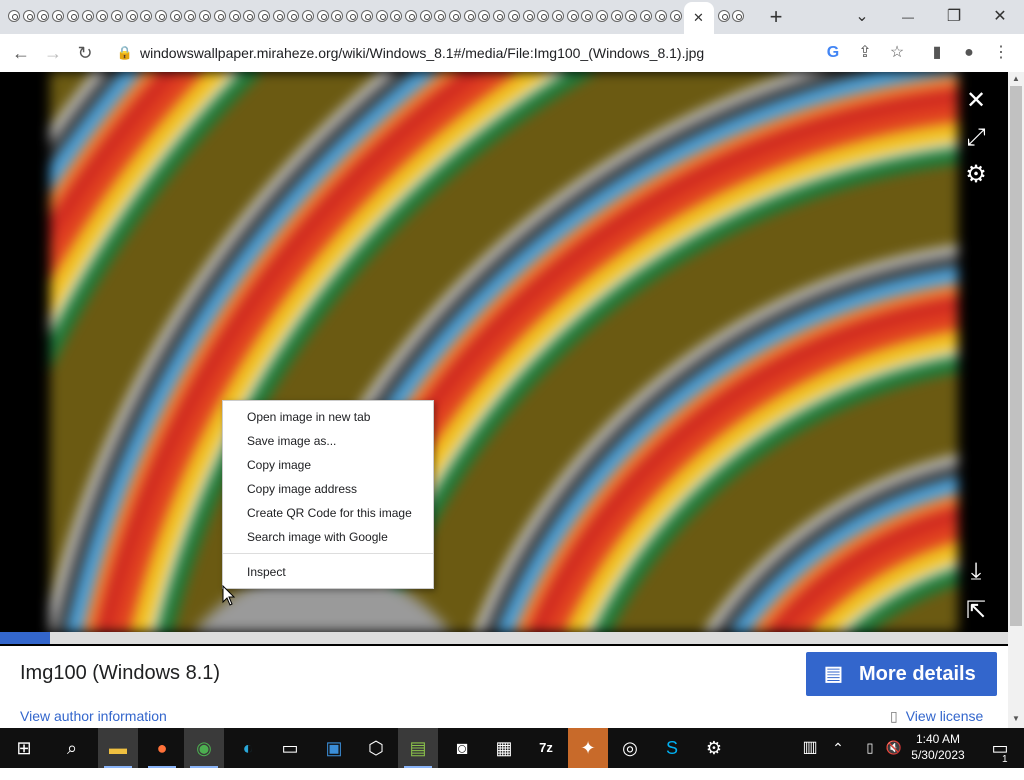 The image size is (1024, 780). What do you see at coordinates (248, 748) in the screenshot?
I see `edge-icon: ◐` at bounding box center [248, 748].